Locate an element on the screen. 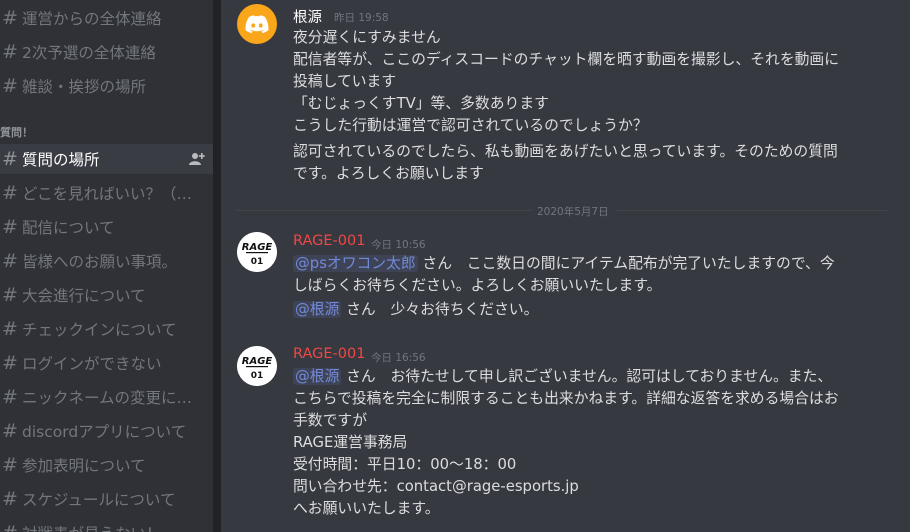  message-timestamp: 今日 10:56 is located at coordinates (398, 245).